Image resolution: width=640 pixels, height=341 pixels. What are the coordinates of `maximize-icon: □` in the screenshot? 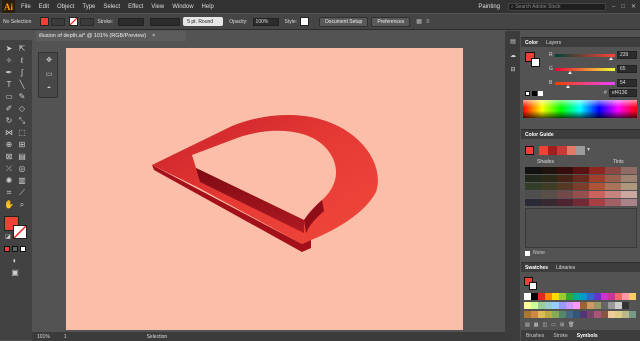 It's located at (623, 7).